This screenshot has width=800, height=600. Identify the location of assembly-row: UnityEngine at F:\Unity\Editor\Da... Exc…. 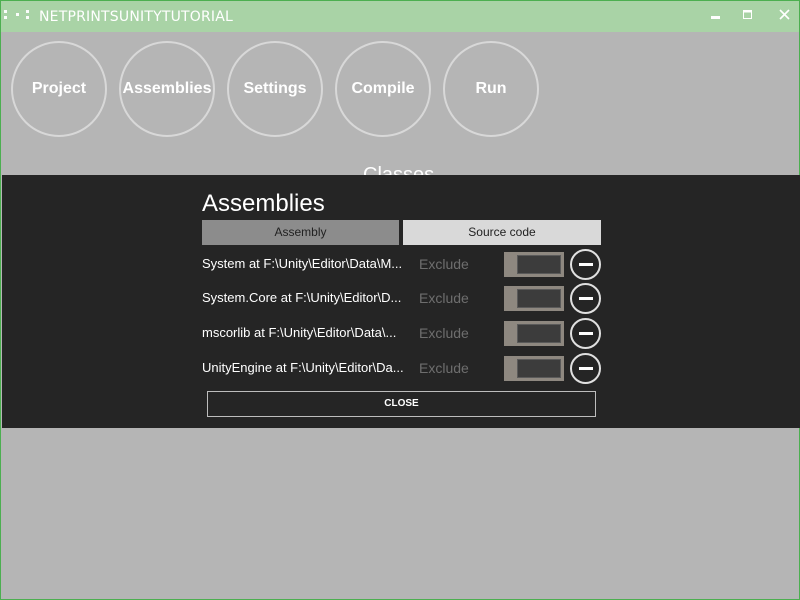
(401, 368).